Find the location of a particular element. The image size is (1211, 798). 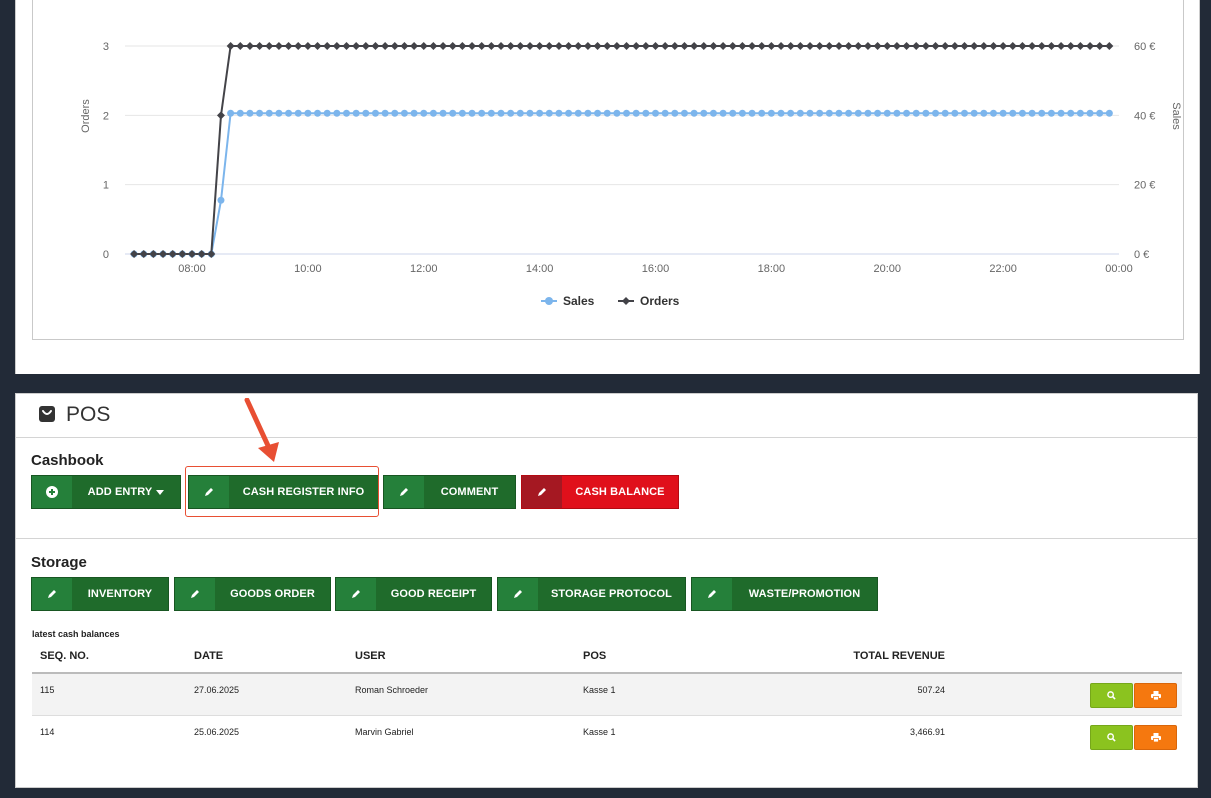

inventory-button: INVENTORY is located at coordinates (100, 594).